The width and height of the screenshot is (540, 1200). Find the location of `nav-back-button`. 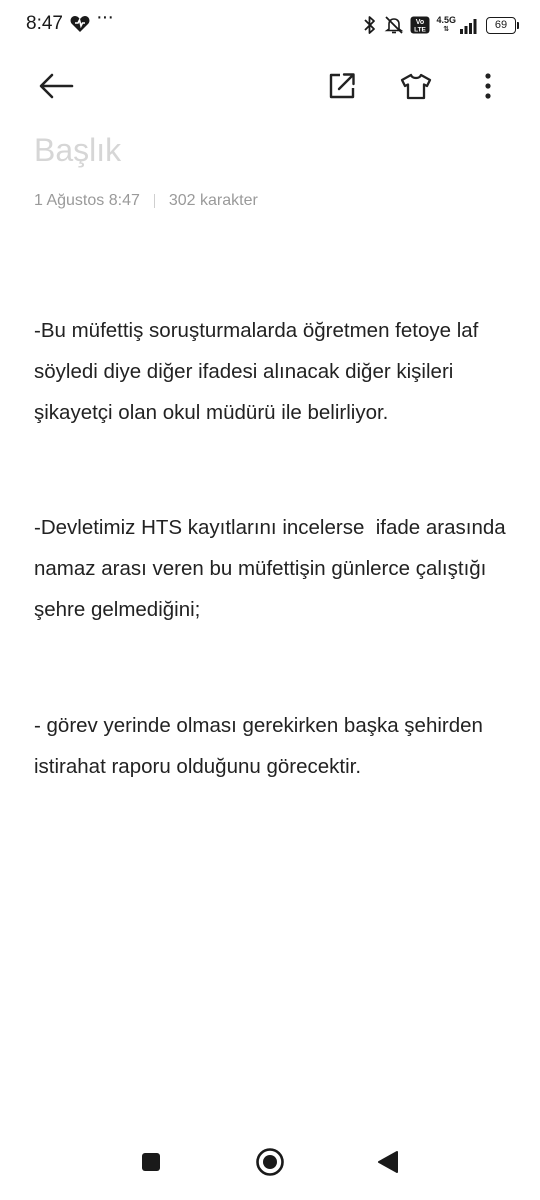

nav-back-button is located at coordinates (388, 1162).